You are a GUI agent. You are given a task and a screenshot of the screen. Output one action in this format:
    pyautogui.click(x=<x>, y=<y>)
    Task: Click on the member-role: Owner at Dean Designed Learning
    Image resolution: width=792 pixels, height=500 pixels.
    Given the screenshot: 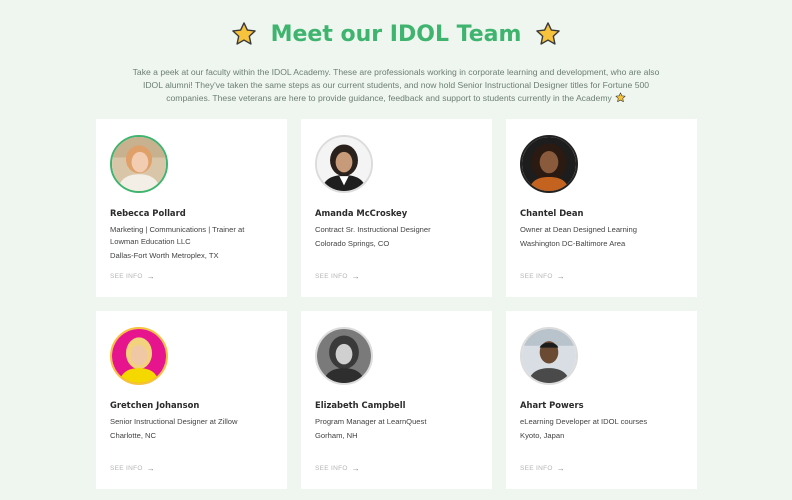 What is the action you would take?
    pyautogui.click(x=578, y=229)
    